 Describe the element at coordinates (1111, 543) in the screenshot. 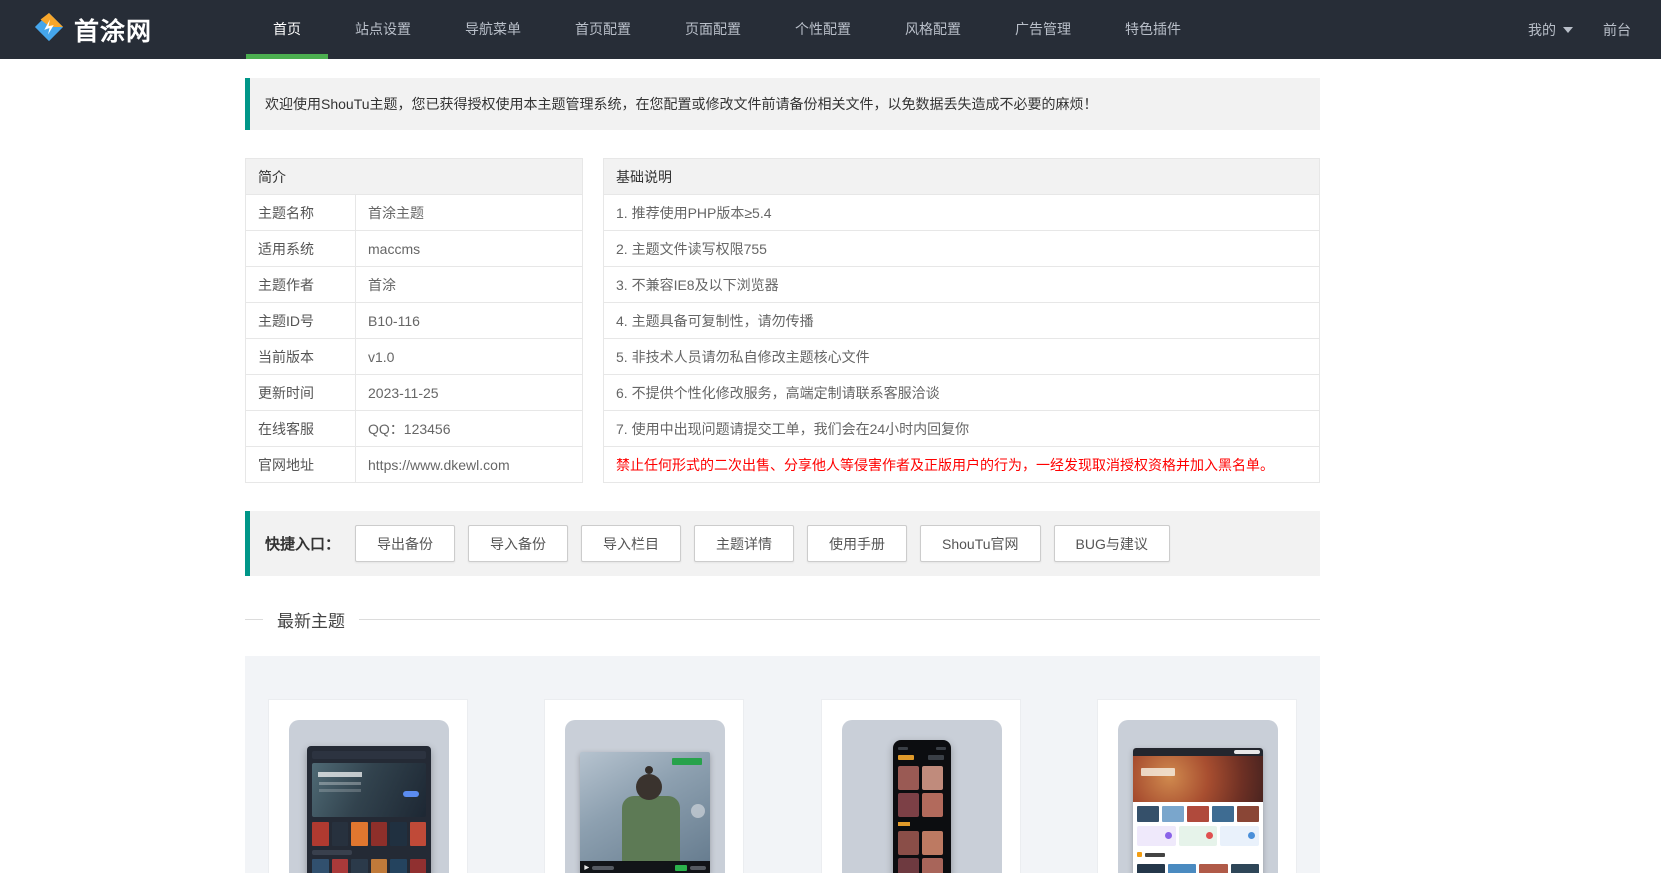

I see `quick-entry-button: BUG与建议` at that location.